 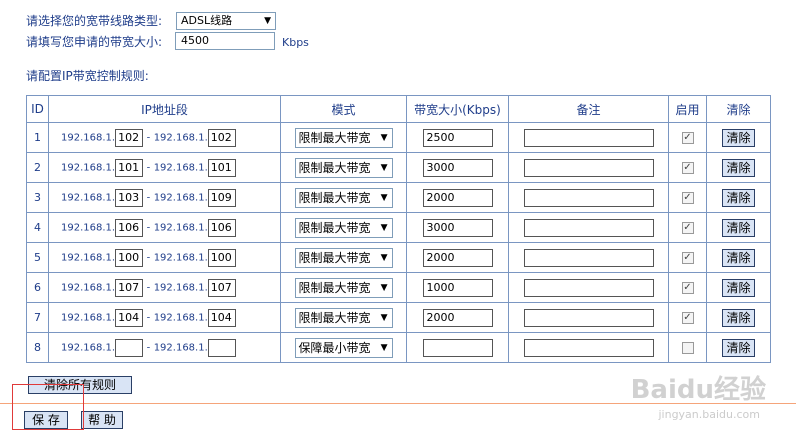 What do you see at coordinates (37, 287) in the screenshot?
I see `row-id: 6` at bounding box center [37, 287].